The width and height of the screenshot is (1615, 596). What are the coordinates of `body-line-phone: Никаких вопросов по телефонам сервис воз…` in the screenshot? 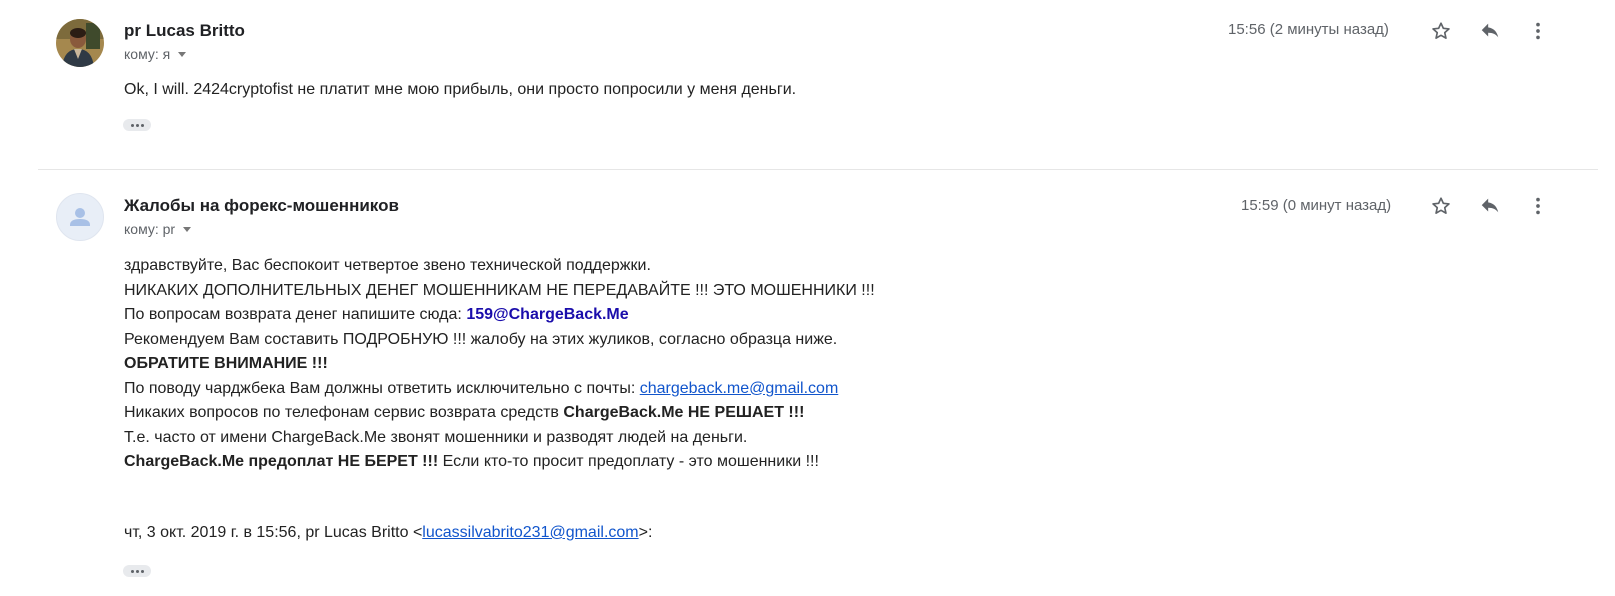 It's located at (499, 413).